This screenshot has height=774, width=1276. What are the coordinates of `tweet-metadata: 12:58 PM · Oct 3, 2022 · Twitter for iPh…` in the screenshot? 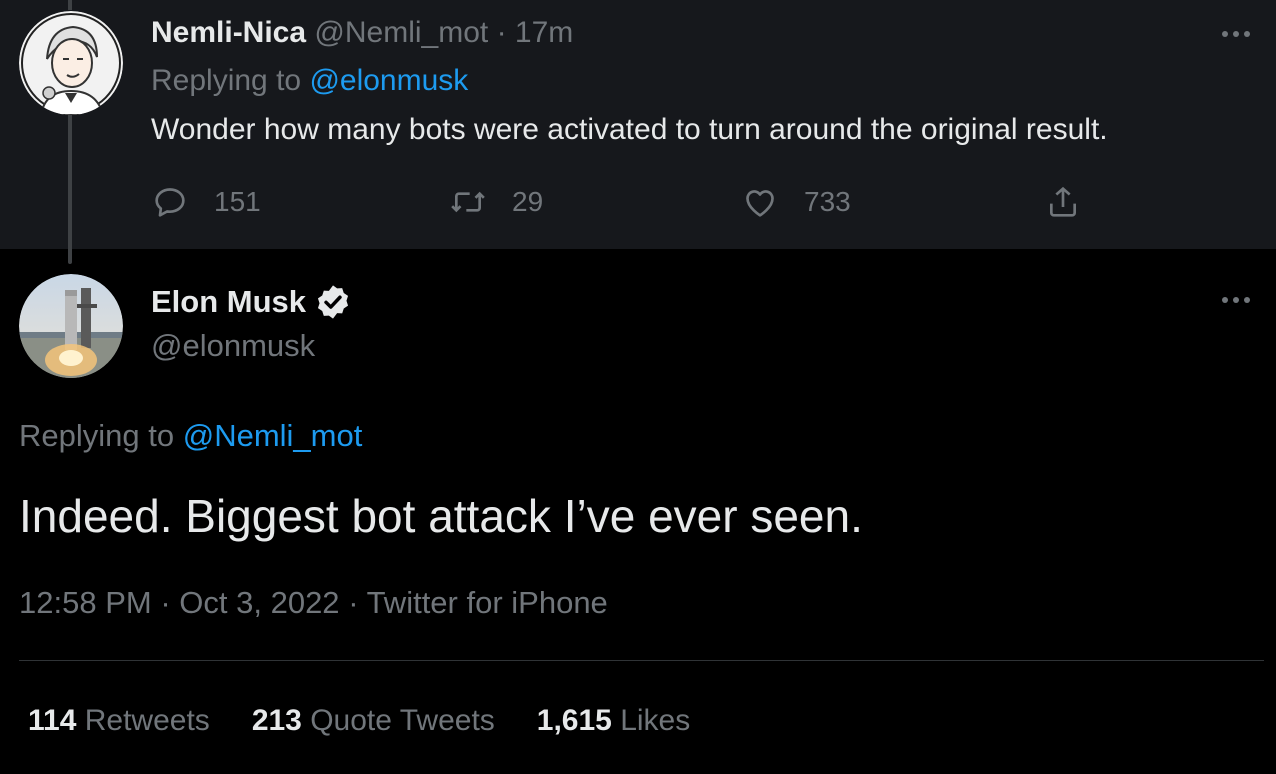 It's located at (313, 603).